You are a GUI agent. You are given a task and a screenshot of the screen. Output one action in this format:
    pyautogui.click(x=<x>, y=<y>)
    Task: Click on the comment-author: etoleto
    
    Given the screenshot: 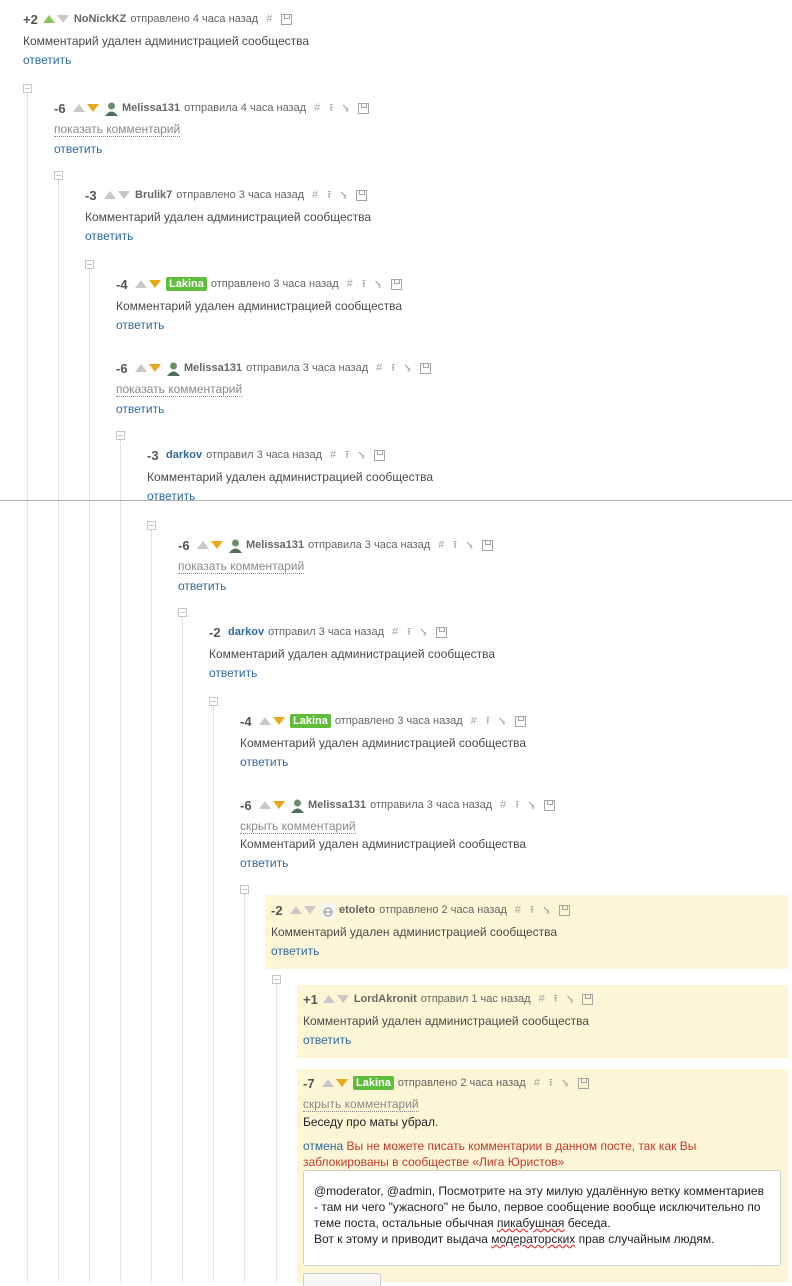 What is the action you would take?
    pyautogui.click(x=357, y=910)
    